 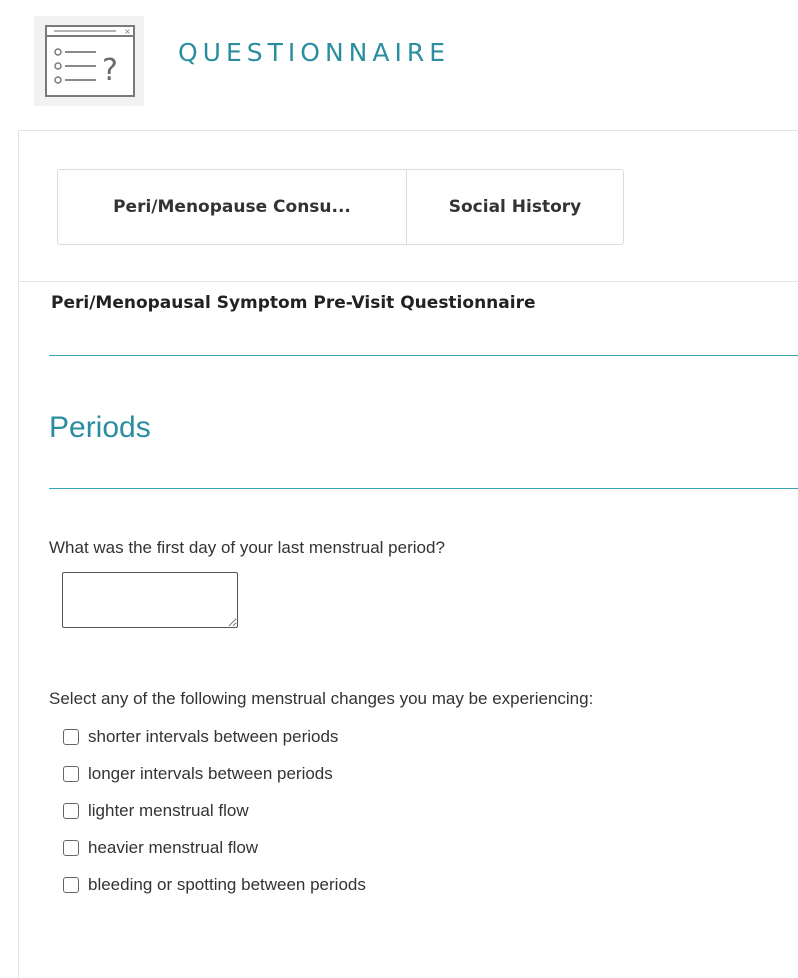 I want to click on option-label: bleeding or spotting between periods, so click(x=227, y=884).